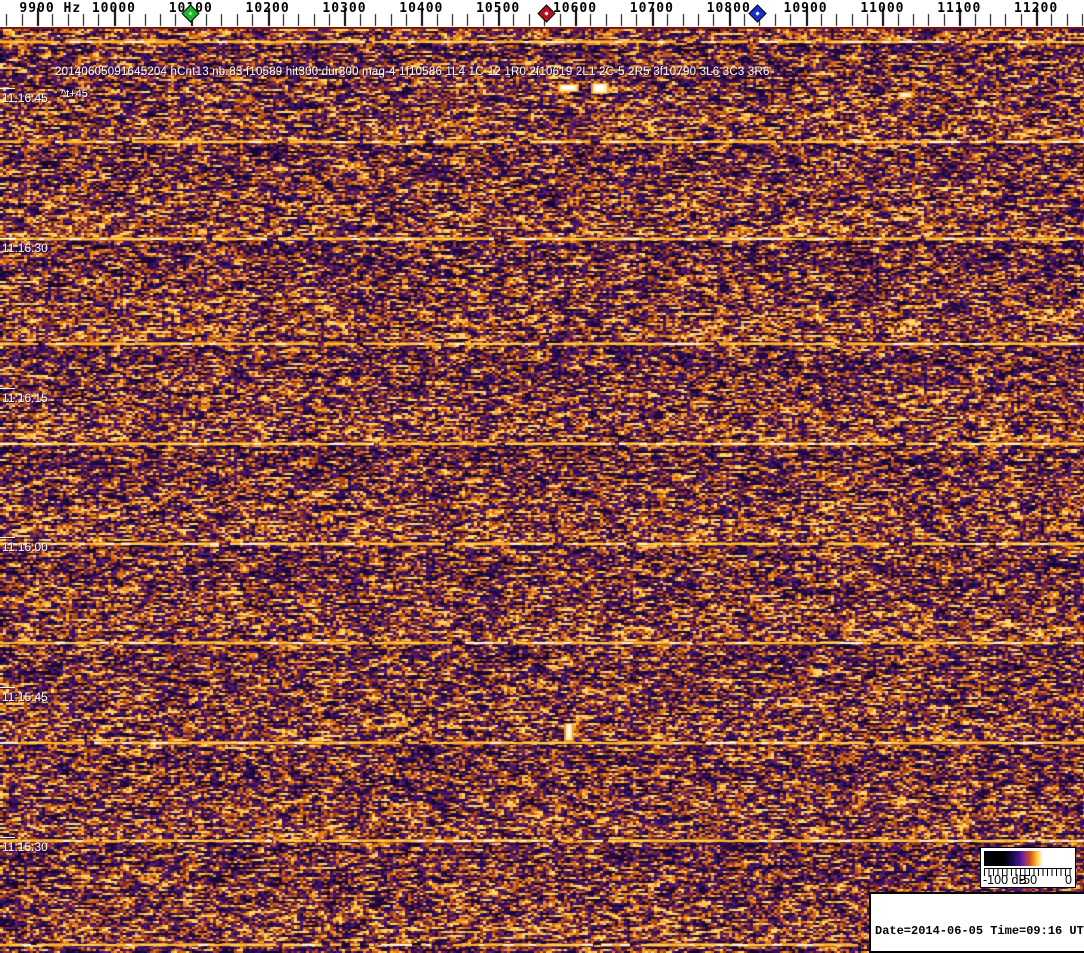  What do you see at coordinates (575, 8) in the screenshot?
I see `freq-label-10600: 10600` at bounding box center [575, 8].